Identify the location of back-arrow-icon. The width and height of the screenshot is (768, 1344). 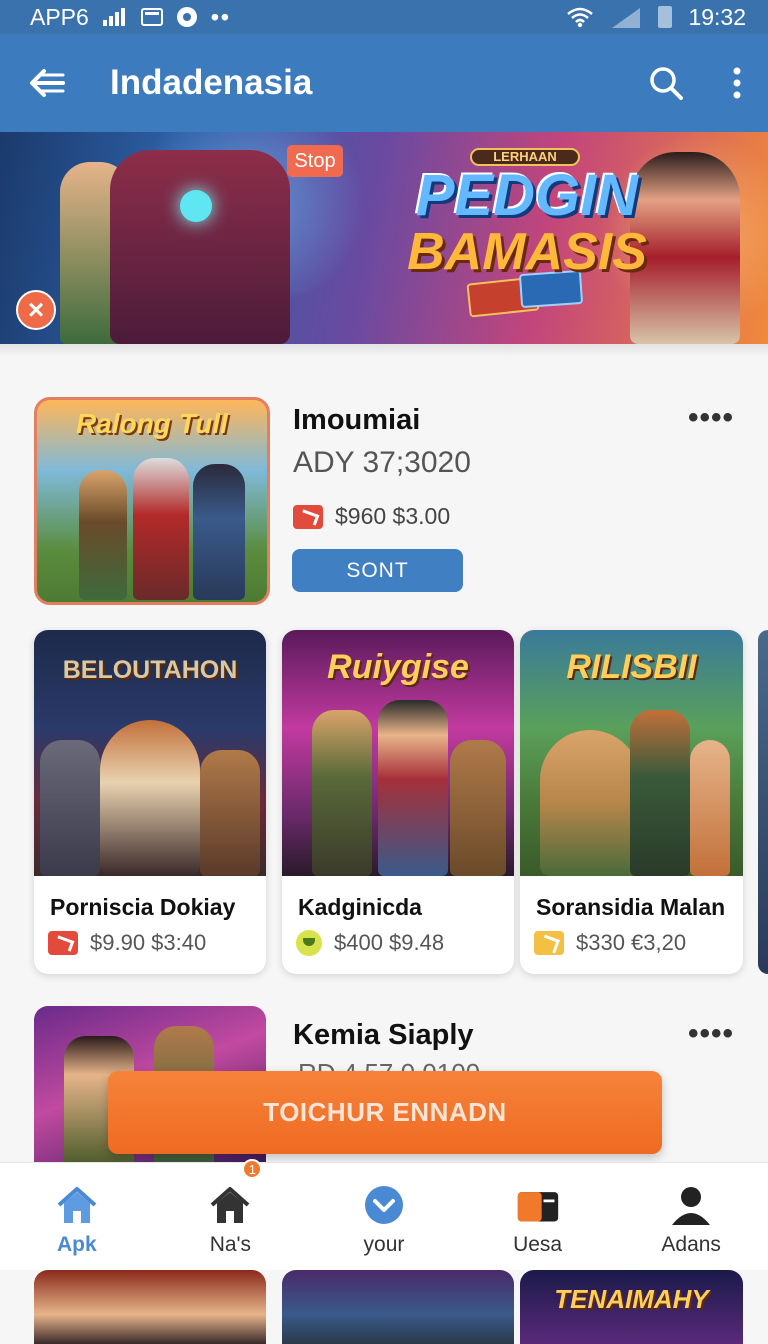
(48, 83).